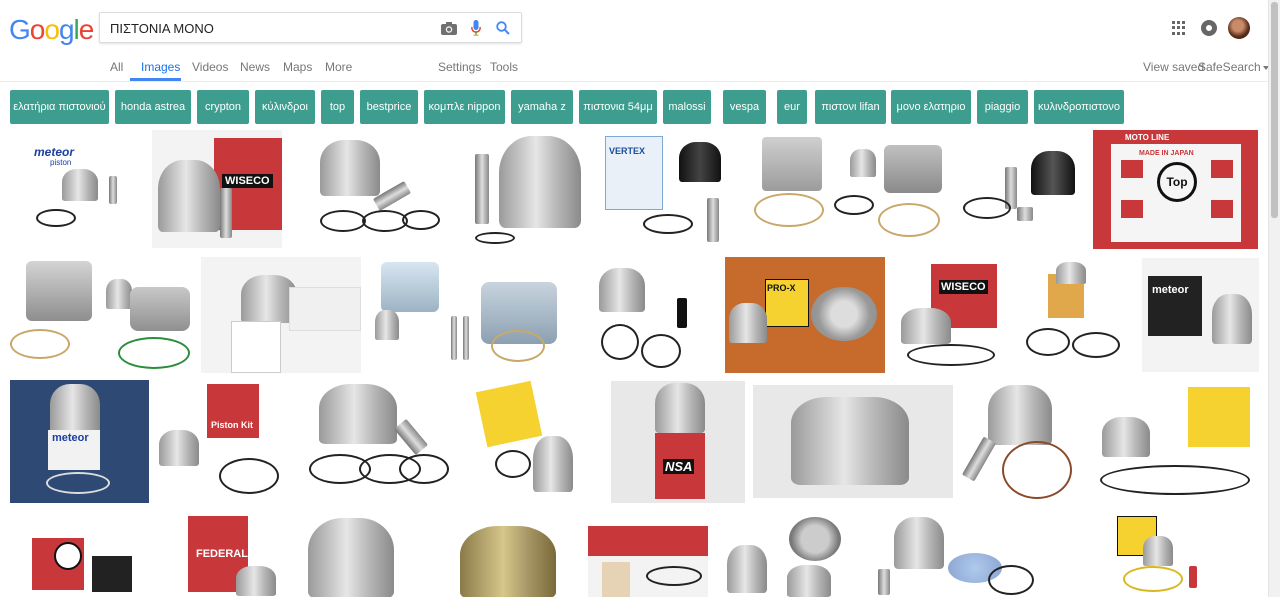 This screenshot has width=1280, height=597. Describe the element at coordinates (223, 107) in the screenshot. I see `chip: crypton` at that location.